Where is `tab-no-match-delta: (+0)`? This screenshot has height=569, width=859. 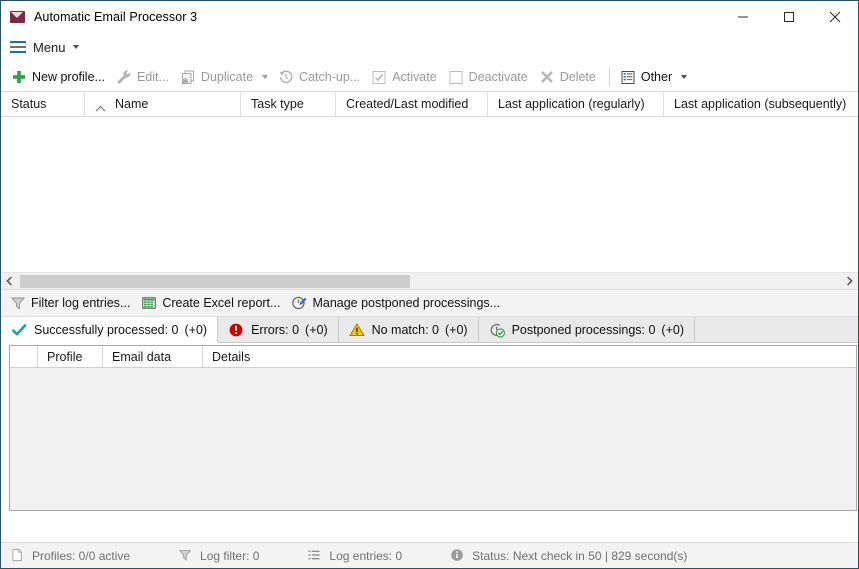 tab-no-match-delta: (+0) is located at coordinates (456, 329).